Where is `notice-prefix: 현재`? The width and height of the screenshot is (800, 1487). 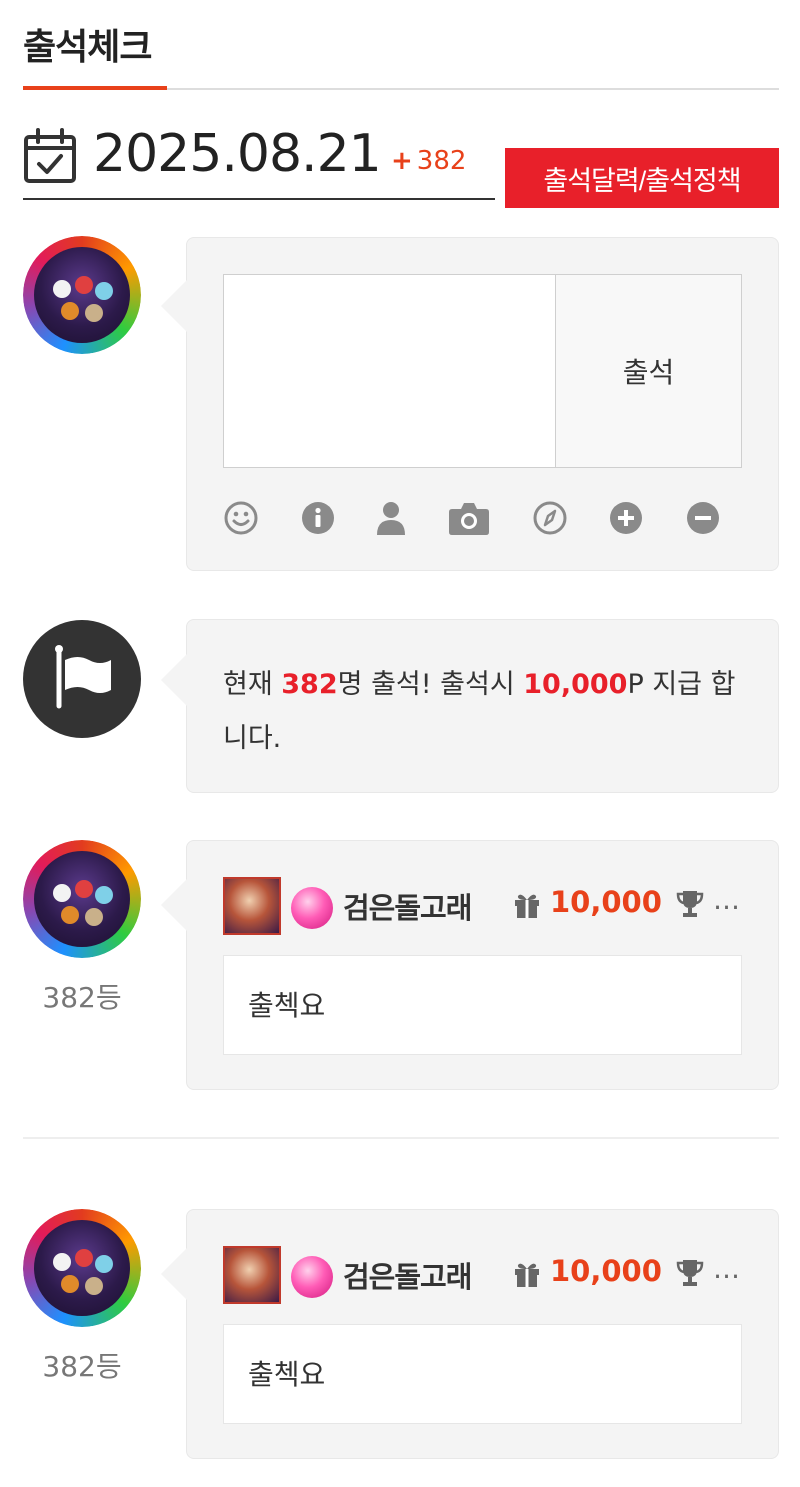
notice-prefix: 현재 is located at coordinates (252, 684).